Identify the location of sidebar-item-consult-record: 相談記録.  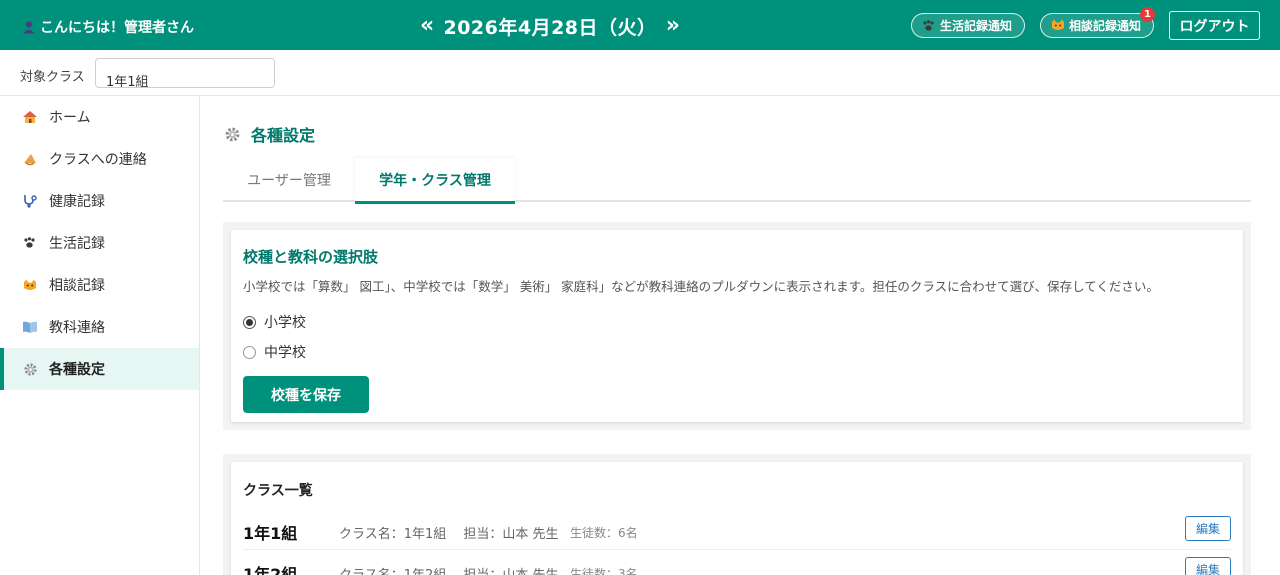
(99, 285).